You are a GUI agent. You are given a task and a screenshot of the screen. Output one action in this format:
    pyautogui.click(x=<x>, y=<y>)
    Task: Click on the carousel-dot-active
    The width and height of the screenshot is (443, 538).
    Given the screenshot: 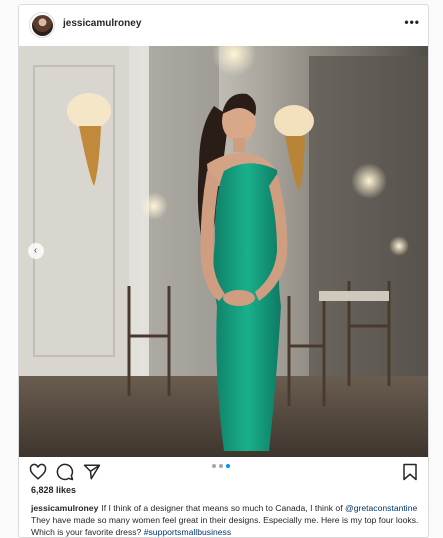 What is the action you would take?
    pyautogui.click(x=228, y=466)
    